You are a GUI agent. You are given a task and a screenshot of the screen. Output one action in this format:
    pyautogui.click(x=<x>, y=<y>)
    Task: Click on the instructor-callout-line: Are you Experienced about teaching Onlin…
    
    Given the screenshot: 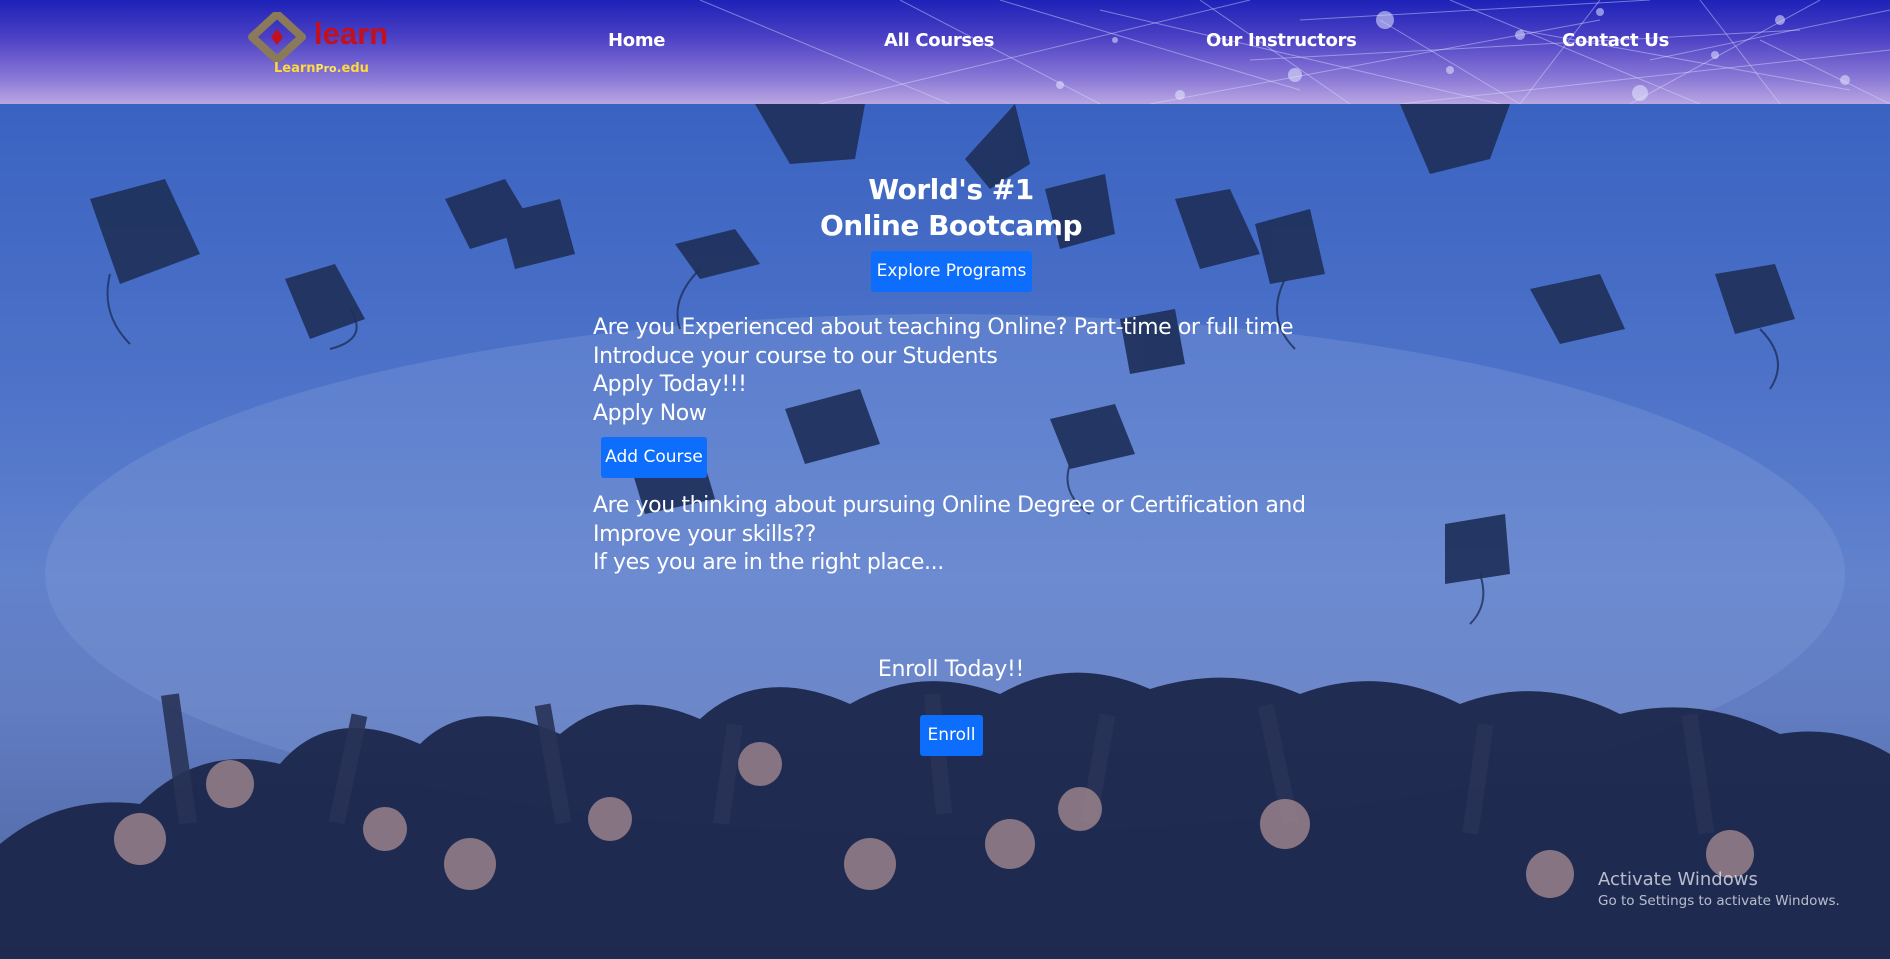 What is the action you would take?
    pyautogui.click(x=943, y=327)
    